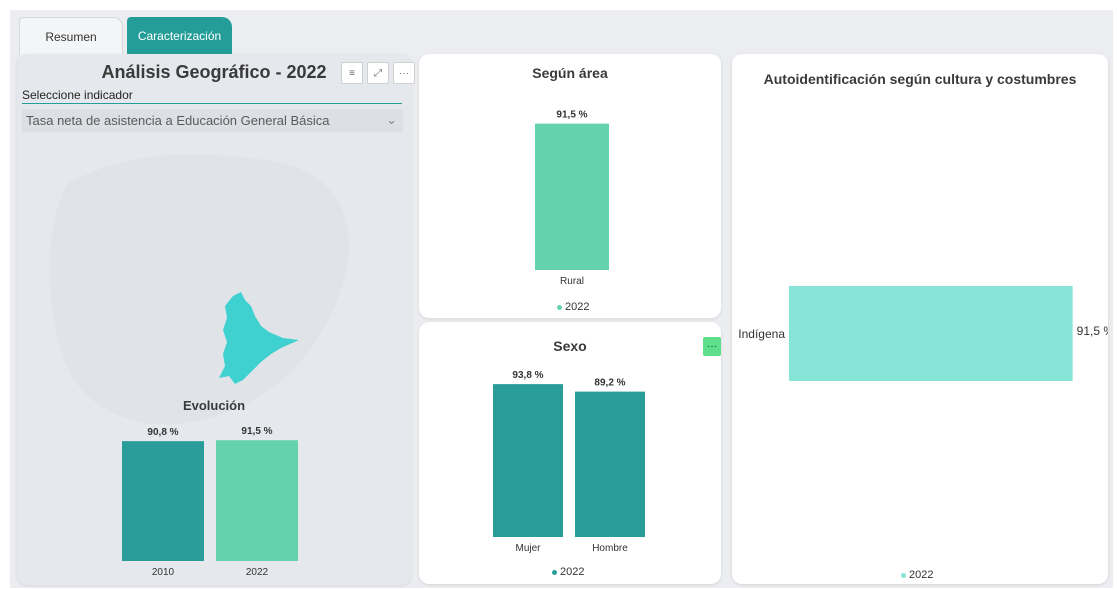  I want to click on area-legend: 2022, so click(573, 307).